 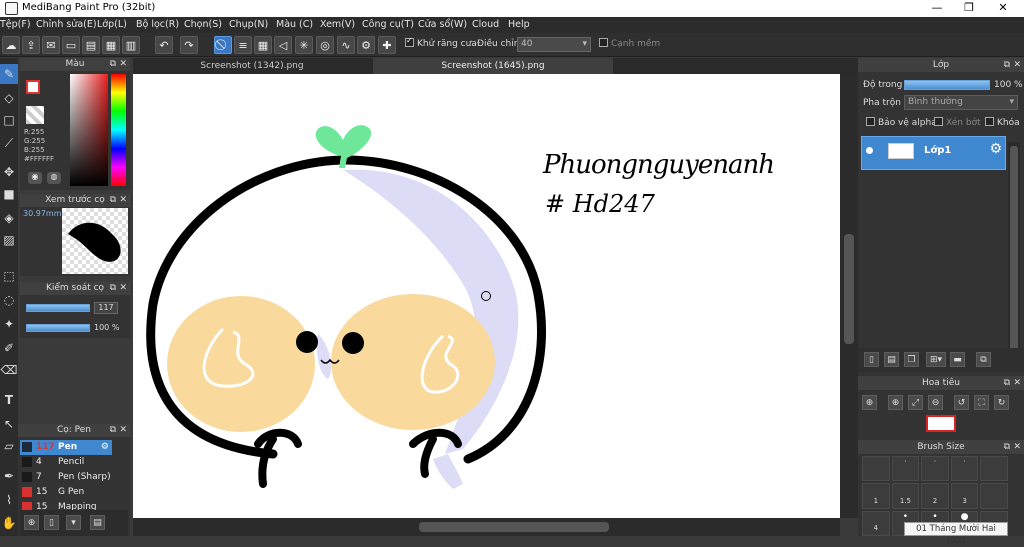 I want to click on new-brush-icon: ▯, so click(x=51, y=522).